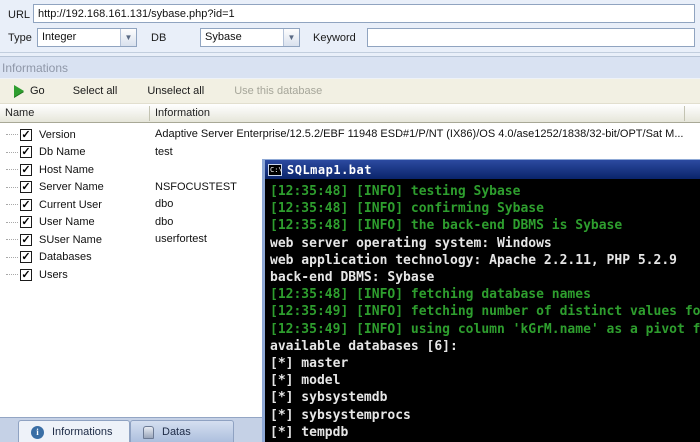 The image size is (700, 442). I want to click on use-this-database-button: Use this database, so click(278, 91).